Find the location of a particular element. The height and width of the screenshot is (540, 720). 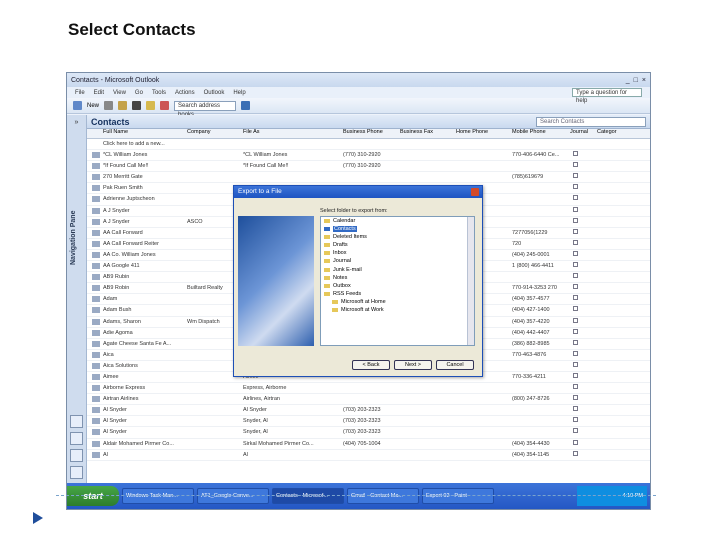

folder-item-calendar: Calendar is located at coordinates (397, 221).